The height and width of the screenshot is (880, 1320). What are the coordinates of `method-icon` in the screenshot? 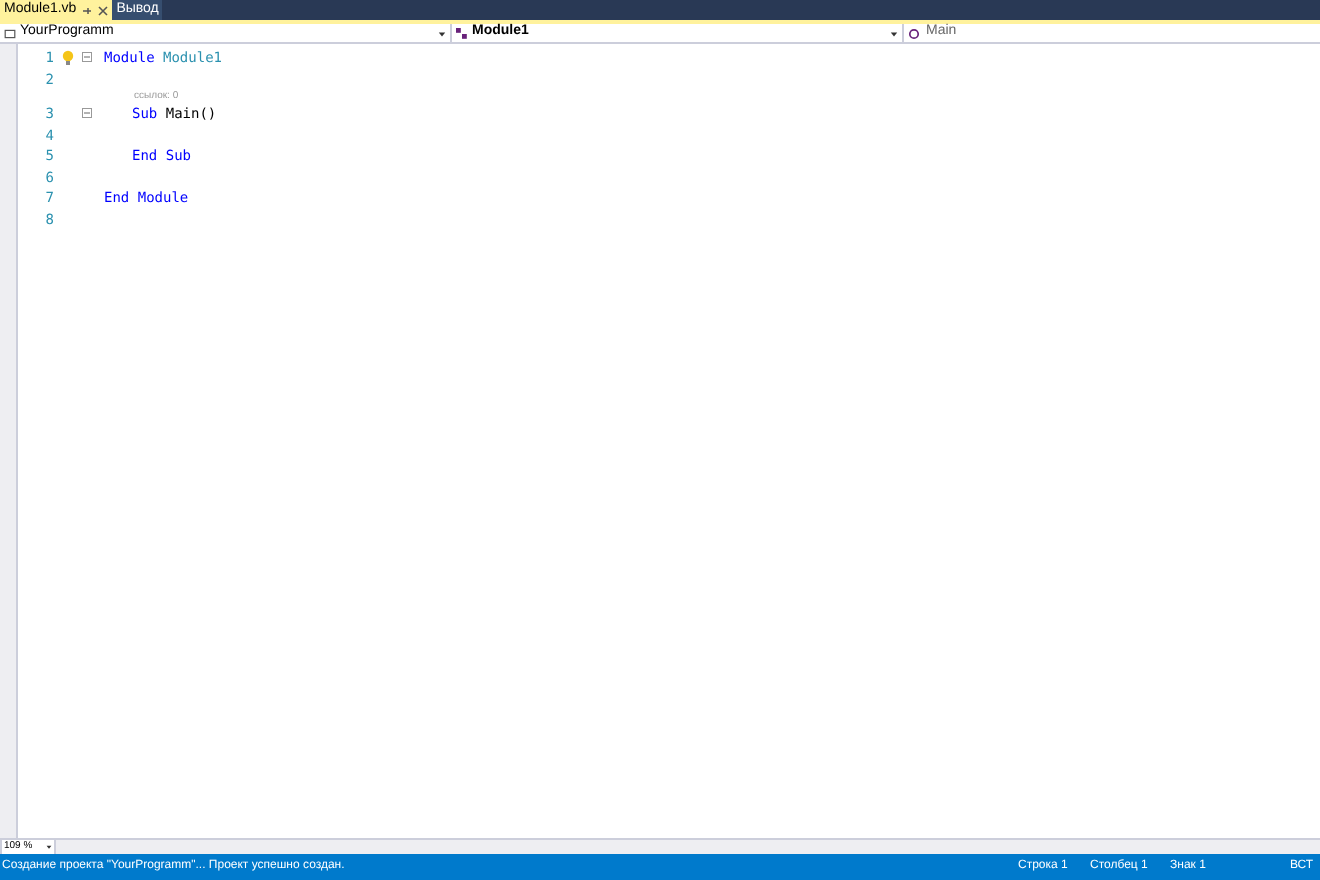 It's located at (914, 33).